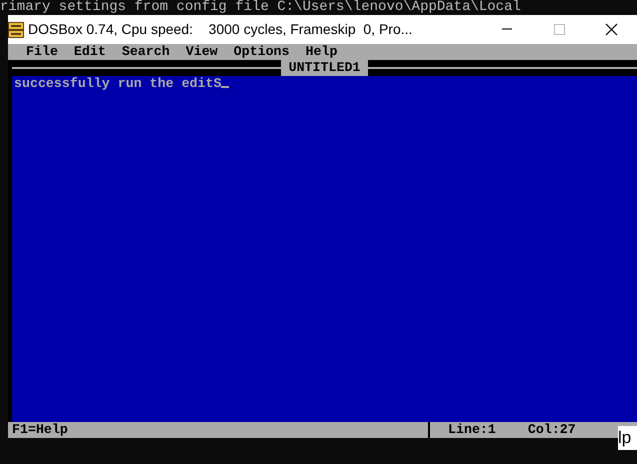 The width and height of the screenshot is (637, 464). I want to click on menu-item: Help, so click(322, 52).